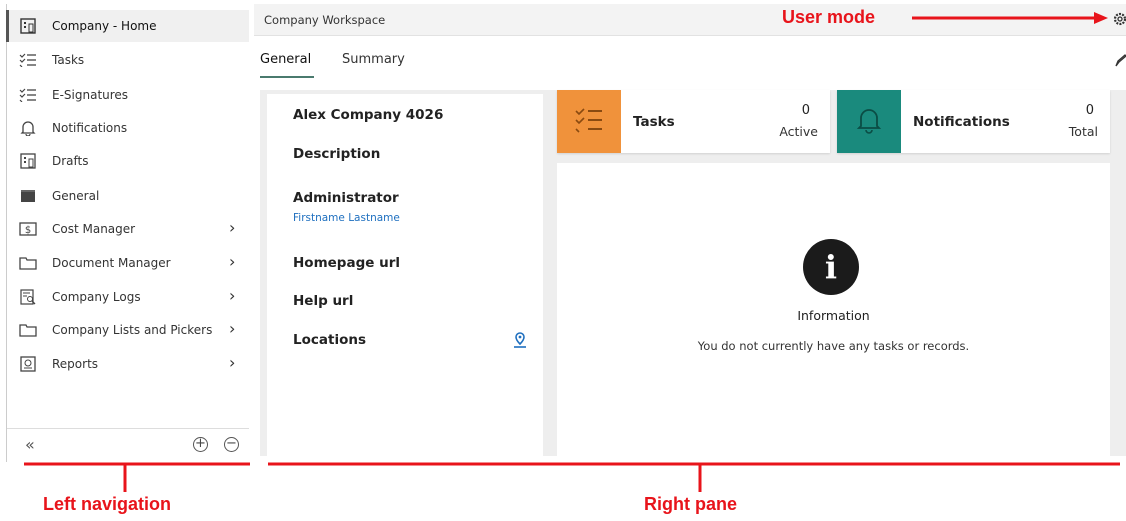 The height and width of the screenshot is (521, 1126). I want to click on locations-label: Locations, so click(329, 340).